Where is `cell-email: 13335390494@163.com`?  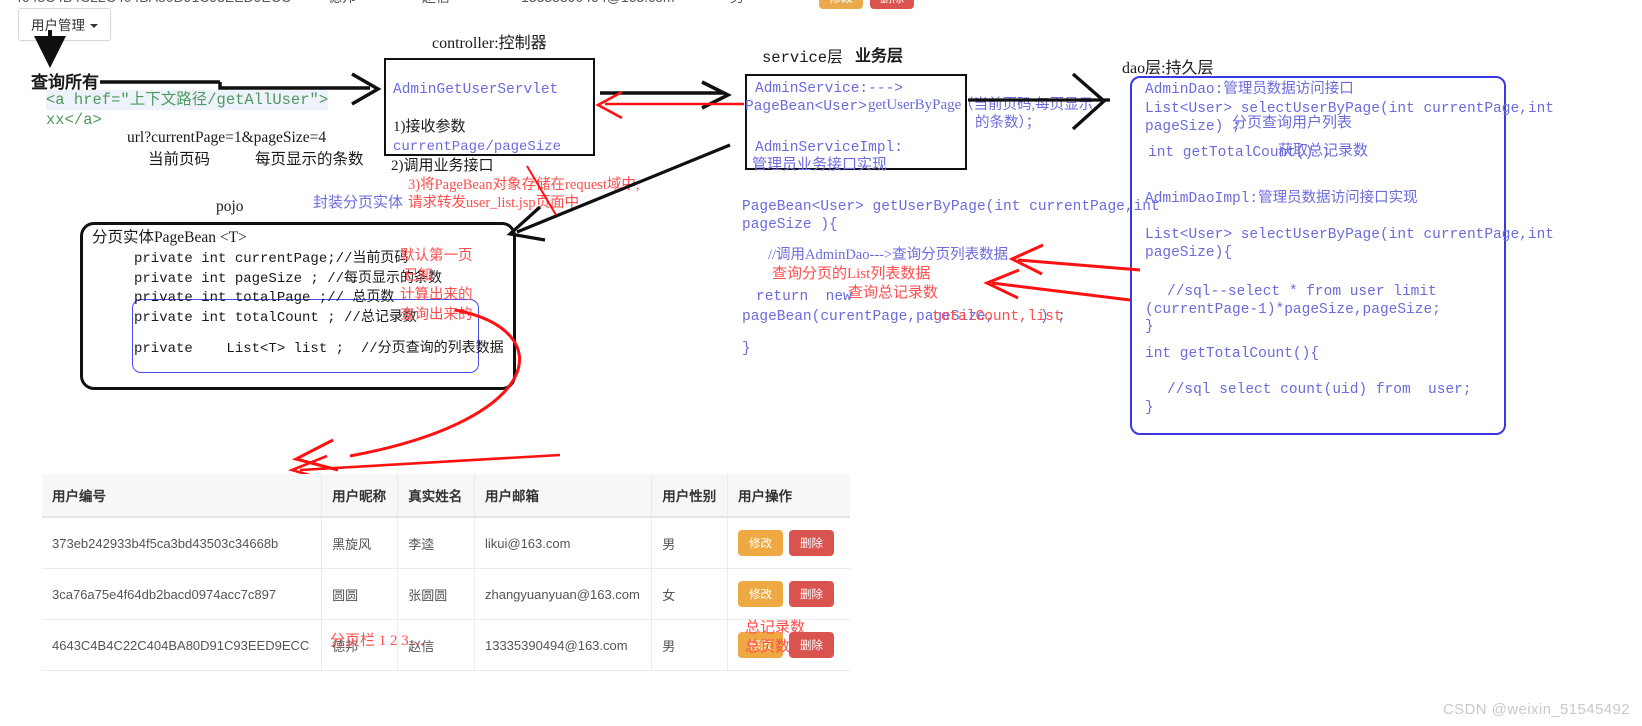
cell-email: 13335390494@163.com is located at coordinates (563, 645).